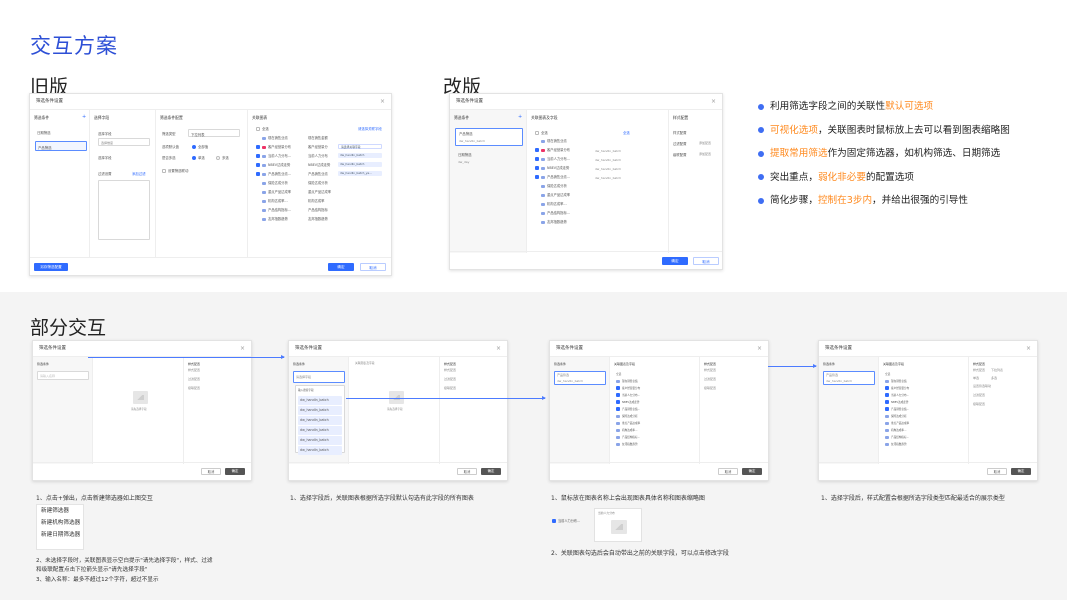  What do you see at coordinates (139, 173) in the screenshot?
I see `add-filter-link: 添加过滤` at bounding box center [139, 173].